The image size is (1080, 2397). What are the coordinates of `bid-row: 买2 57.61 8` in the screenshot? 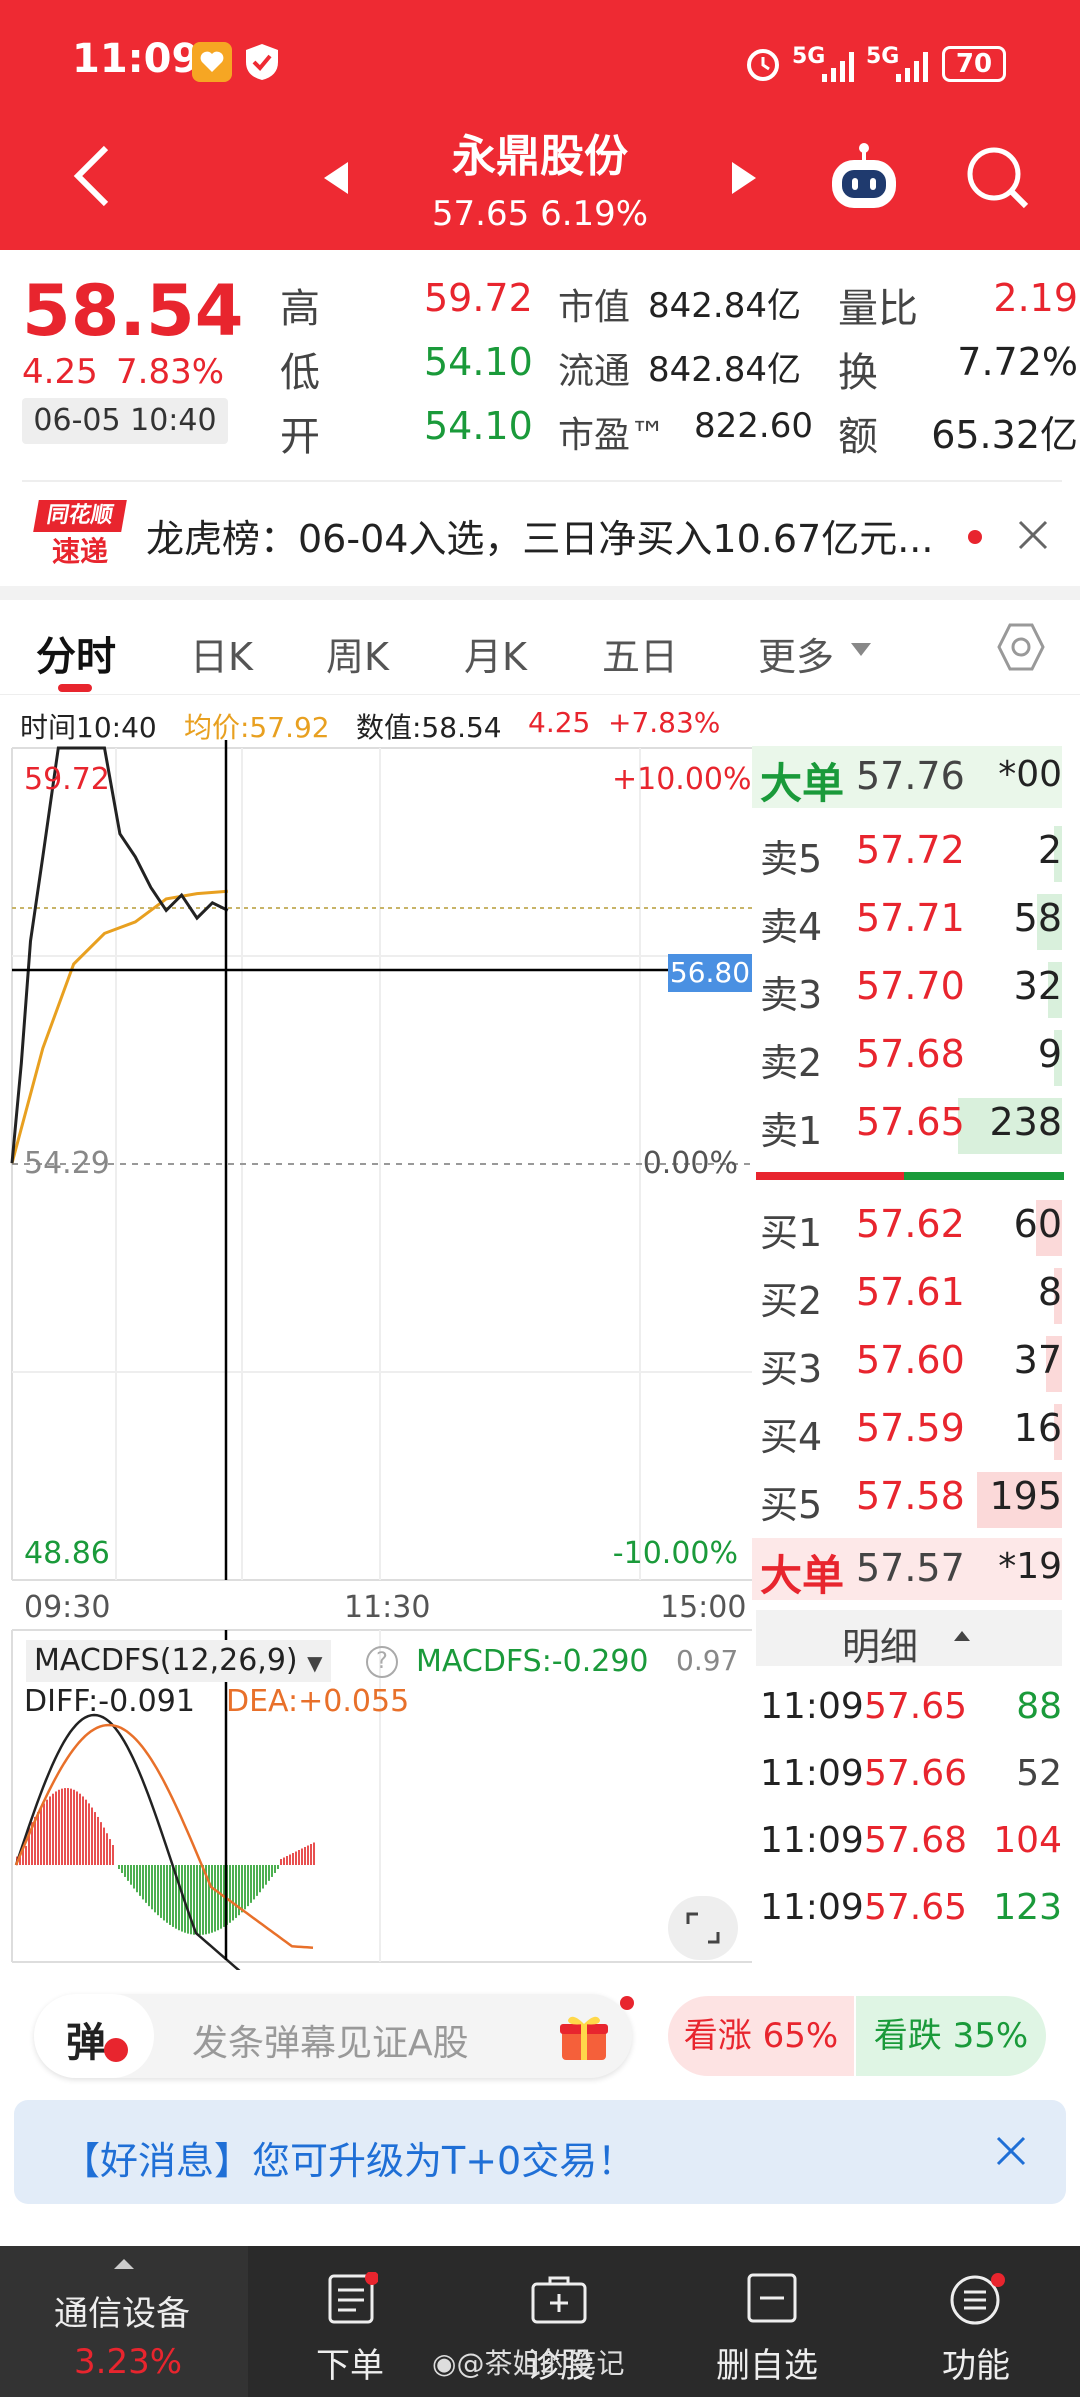 It's located at (907, 1294).